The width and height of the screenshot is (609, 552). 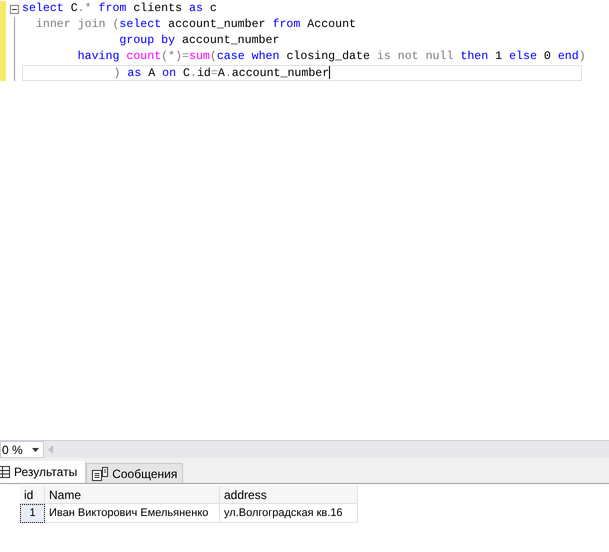 I want to click on zoom-dropdown: 0 %, so click(x=22, y=449).